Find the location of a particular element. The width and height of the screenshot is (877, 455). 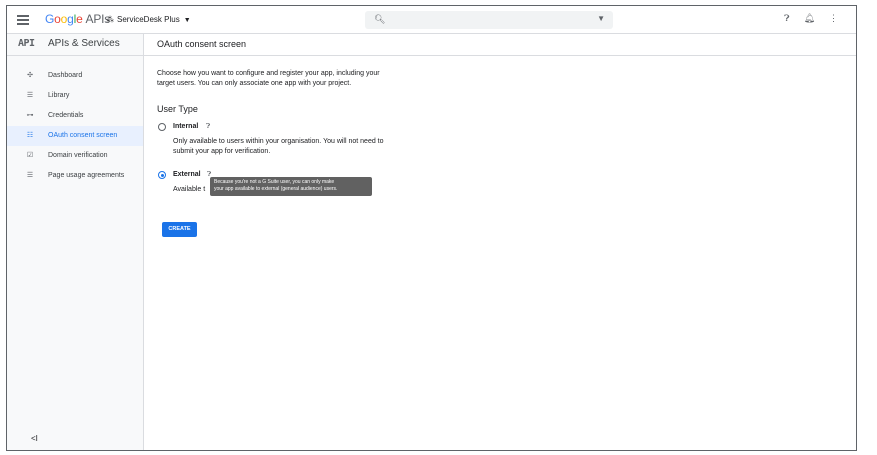

external-label: External is located at coordinates (187, 174).